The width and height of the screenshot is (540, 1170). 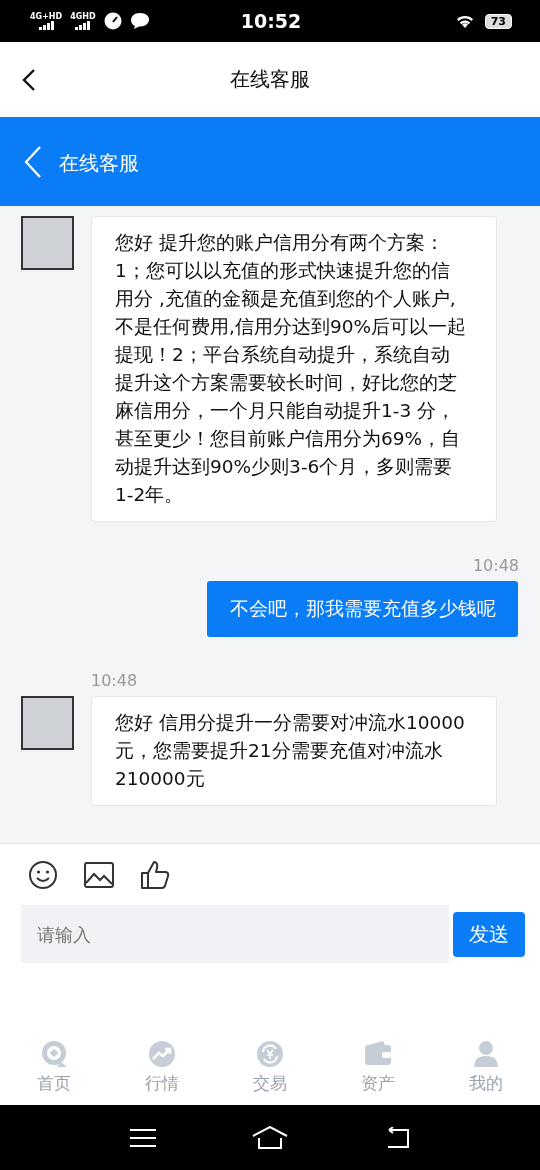 What do you see at coordinates (162, 1070) in the screenshot?
I see `nav-tab: 行情` at bounding box center [162, 1070].